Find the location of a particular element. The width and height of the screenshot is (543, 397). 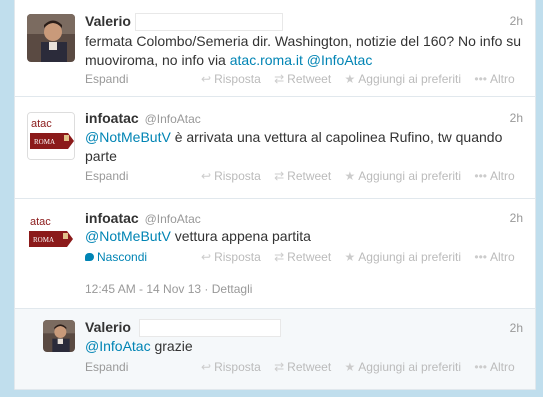

hide-label: Nascondi is located at coordinates (122, 257).